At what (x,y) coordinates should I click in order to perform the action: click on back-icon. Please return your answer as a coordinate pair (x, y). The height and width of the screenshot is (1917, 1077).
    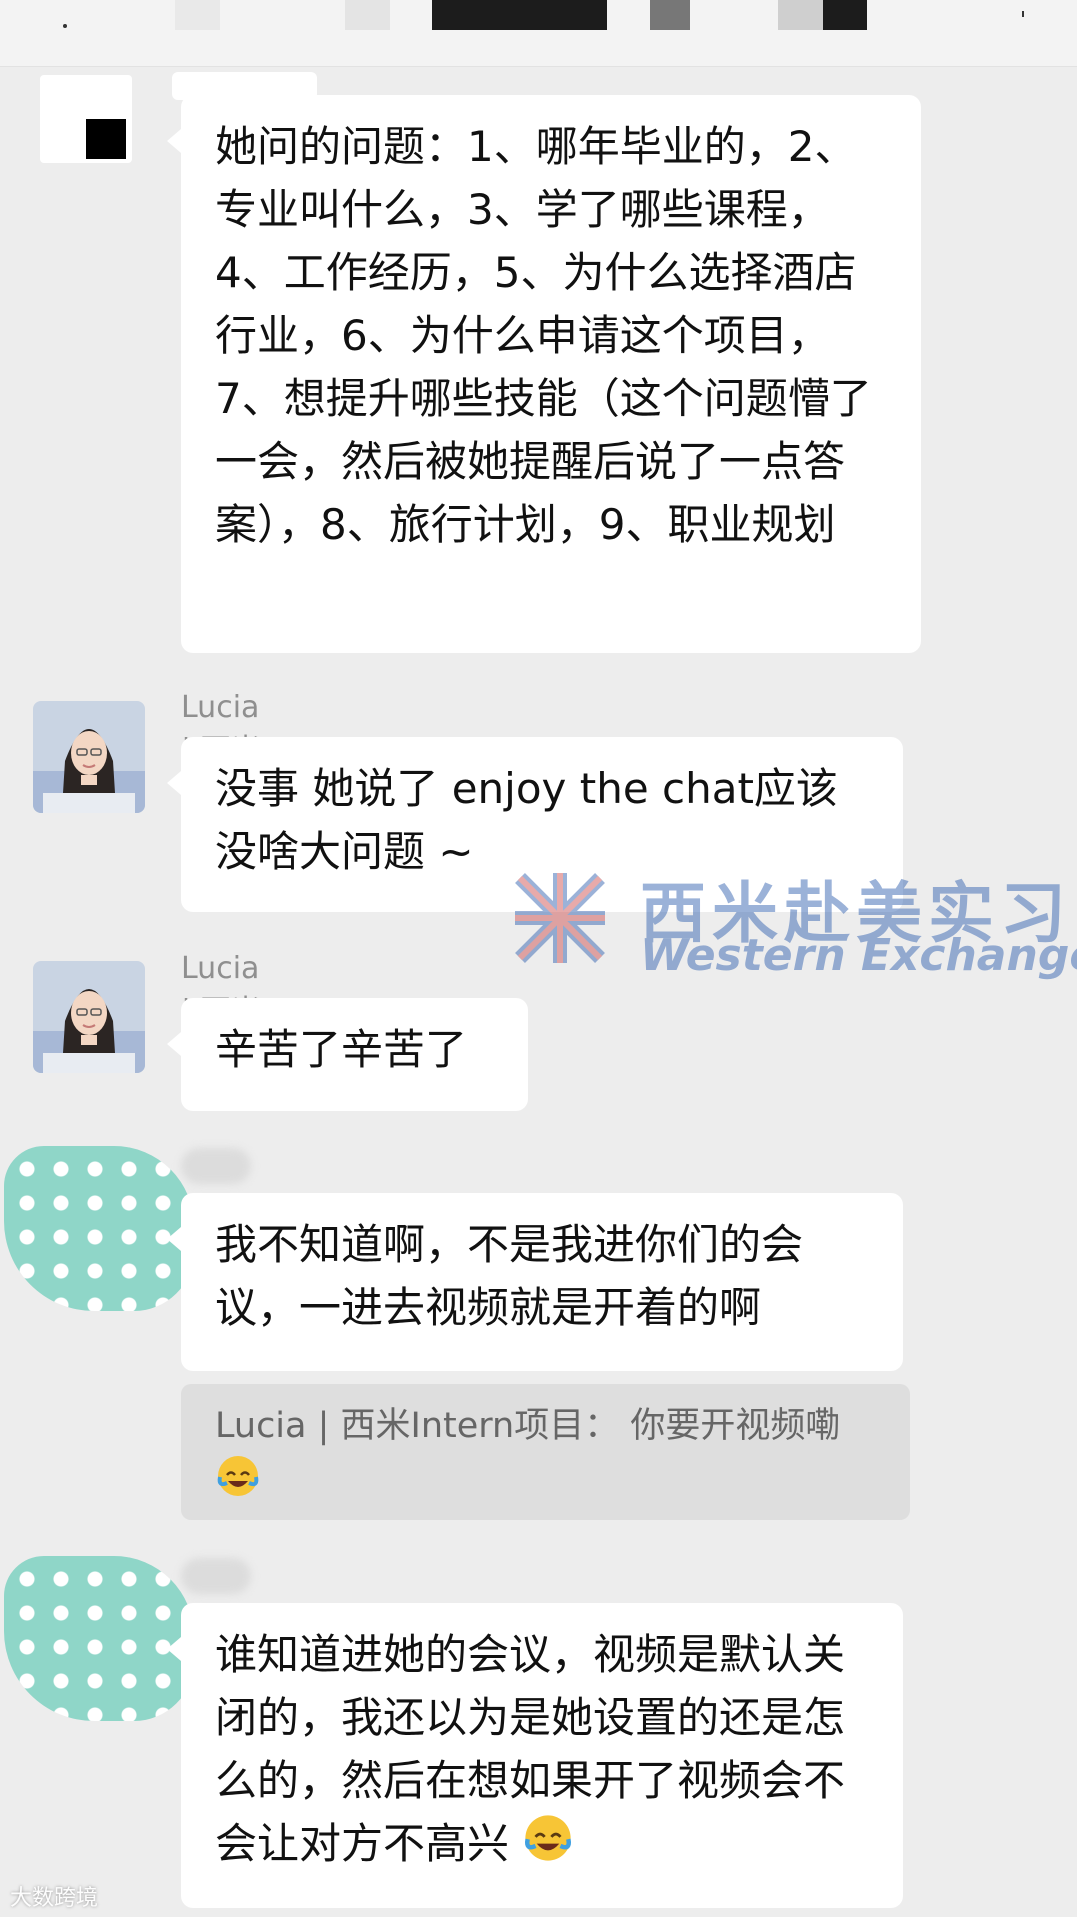
    Looking at the image, I should click on (65, 22).